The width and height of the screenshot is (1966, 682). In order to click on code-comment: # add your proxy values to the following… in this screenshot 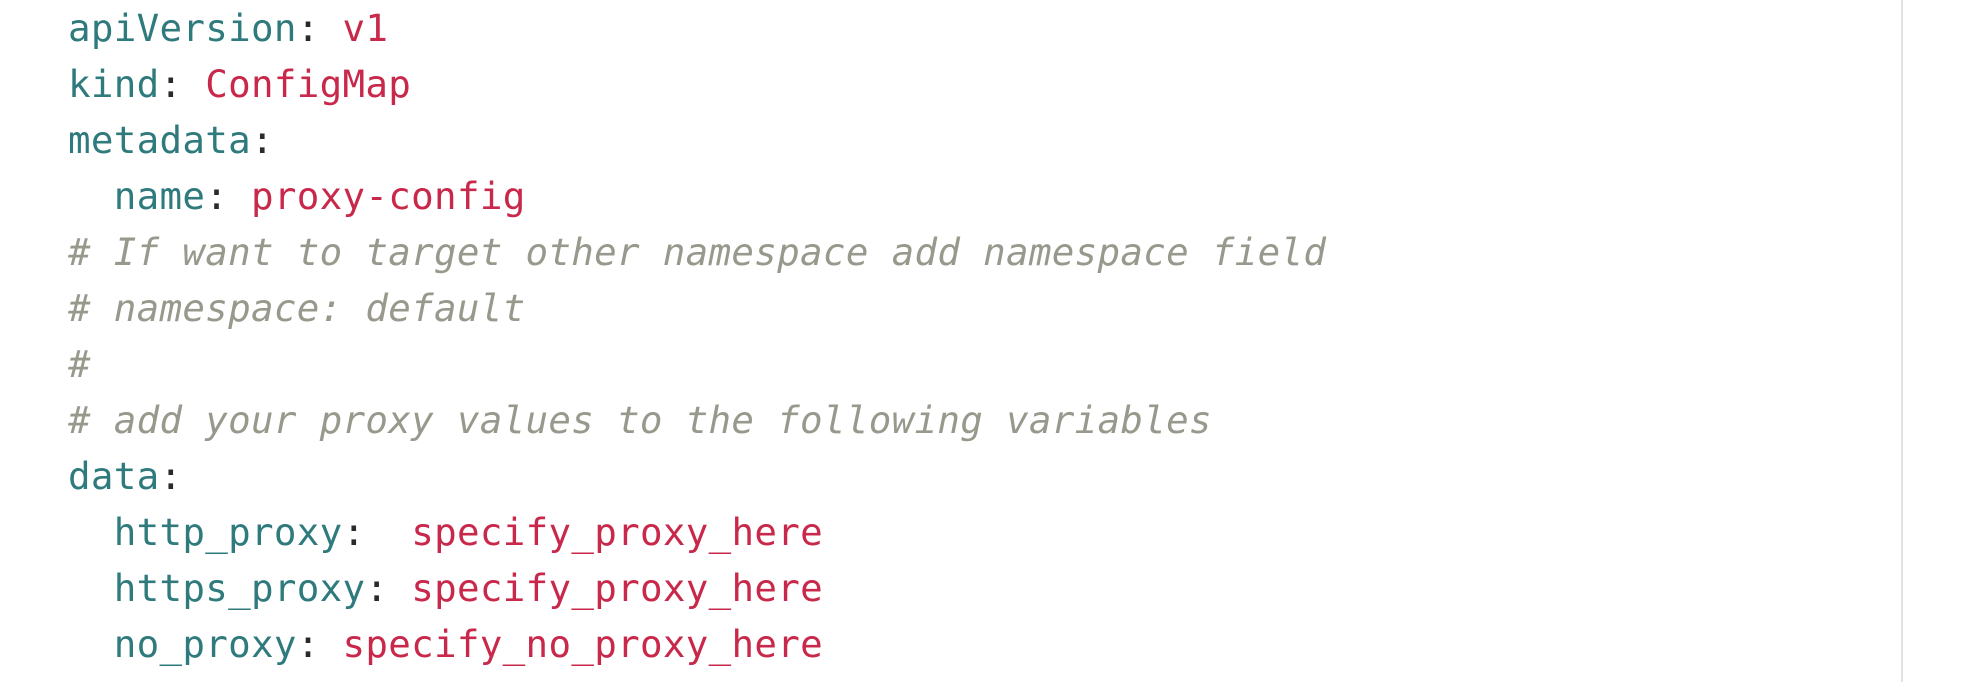, I will do `click(640, 420)`.